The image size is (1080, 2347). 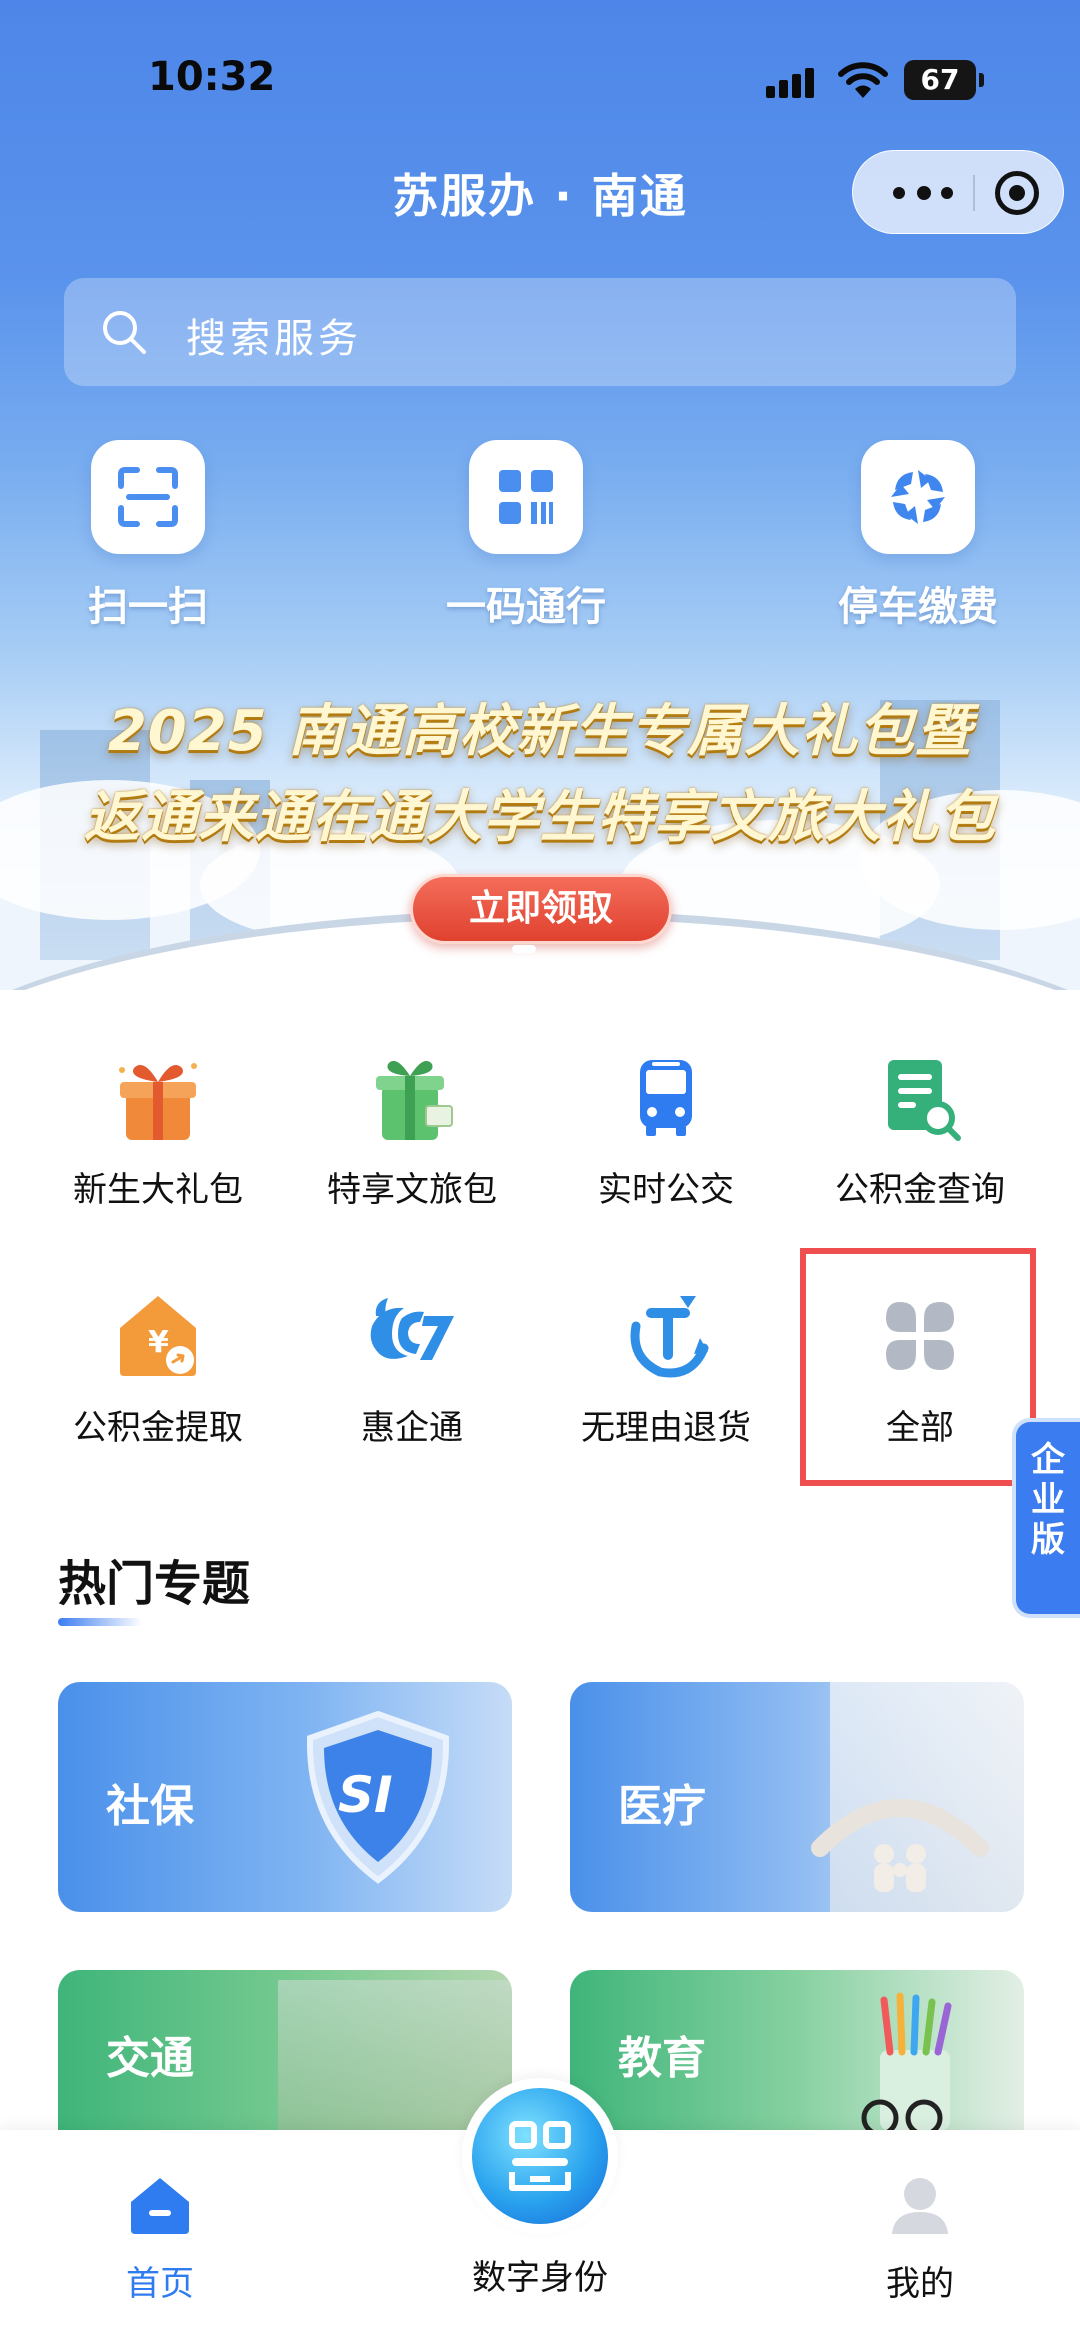 I want to click on svg-text: SI, so click(x=365, y=1795).